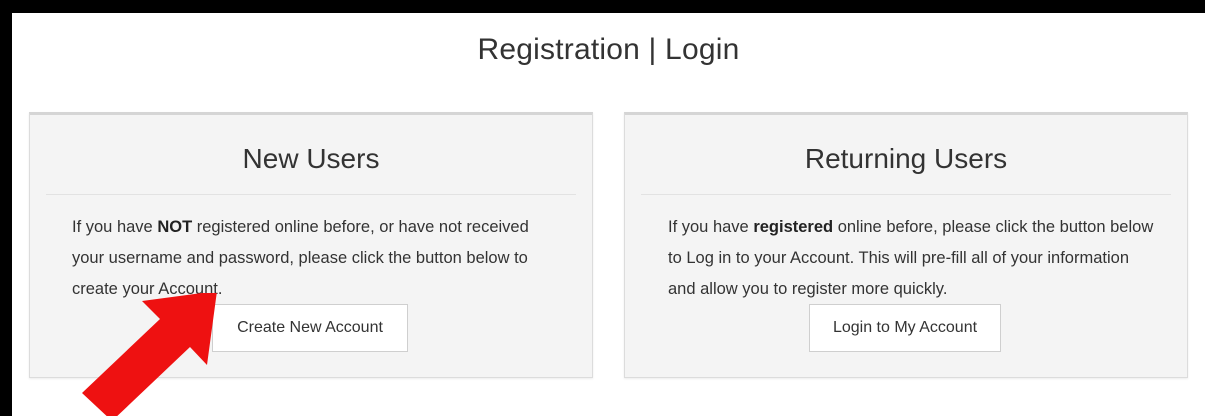 This screenshot has width=1205, height=416. I want to click on new-users-text-bold: NOT, so click(175, 227).